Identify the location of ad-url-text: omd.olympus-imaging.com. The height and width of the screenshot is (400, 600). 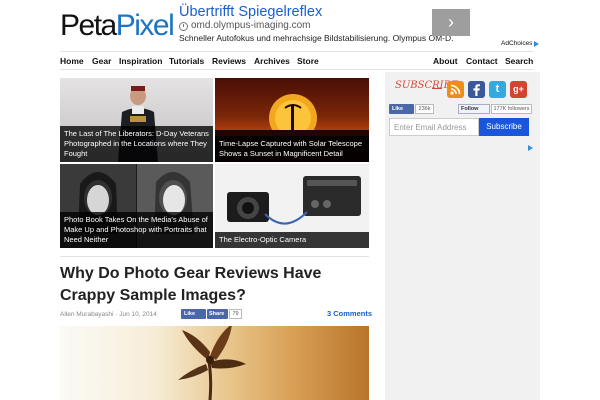
(251, 25).